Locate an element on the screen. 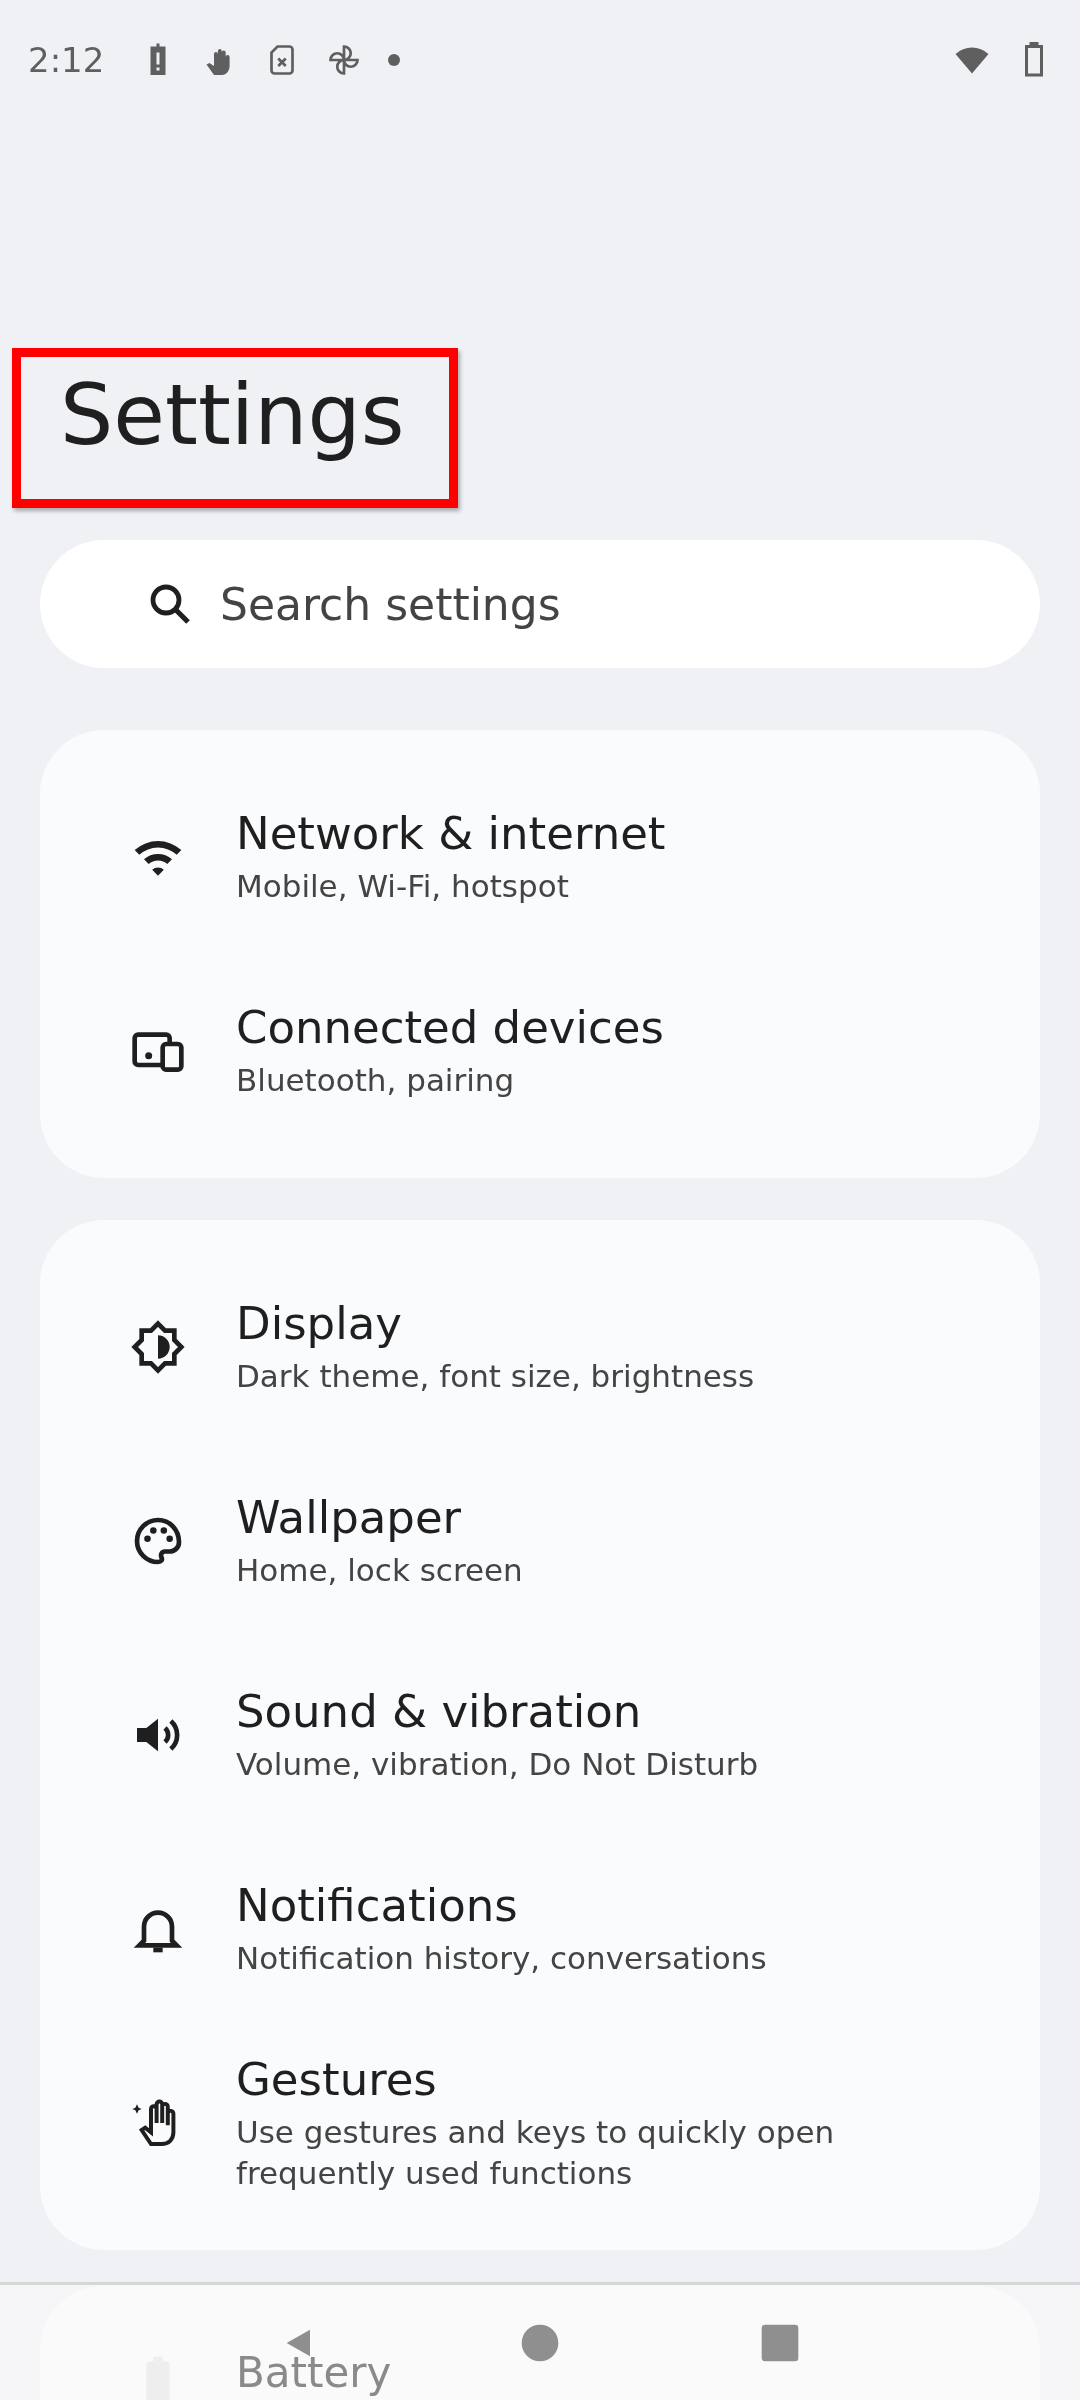 This screenshot has width=1080, height=2400. item-subtitle: Mobile, Wi-Fi, hotspot is located at coordinates (403, 887).